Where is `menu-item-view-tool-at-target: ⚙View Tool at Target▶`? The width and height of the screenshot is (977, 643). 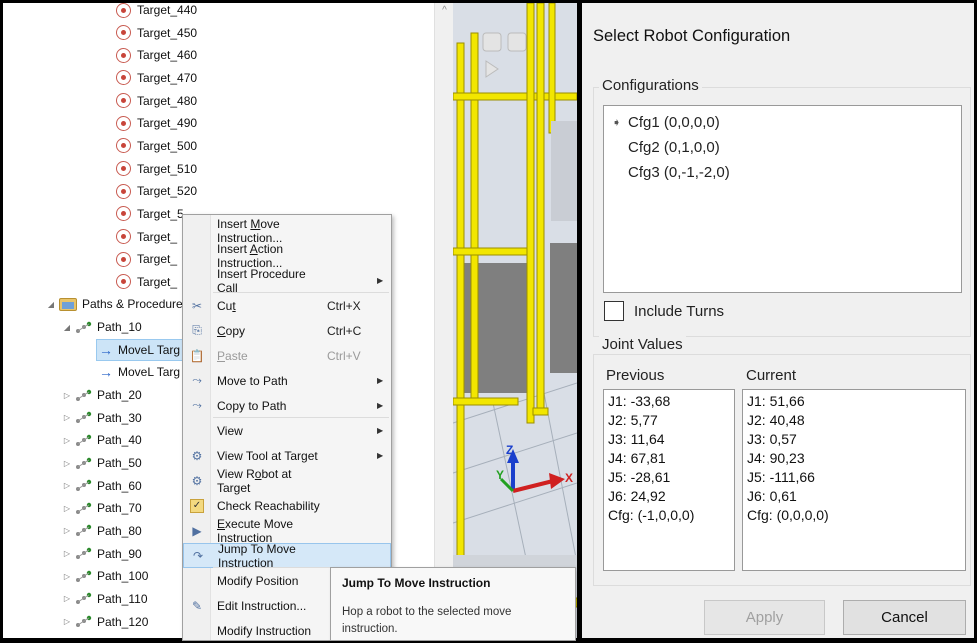 menu-item-view-tool-at-target: ⚙View Tool at Target▶ is located at coordinates (287, 455).